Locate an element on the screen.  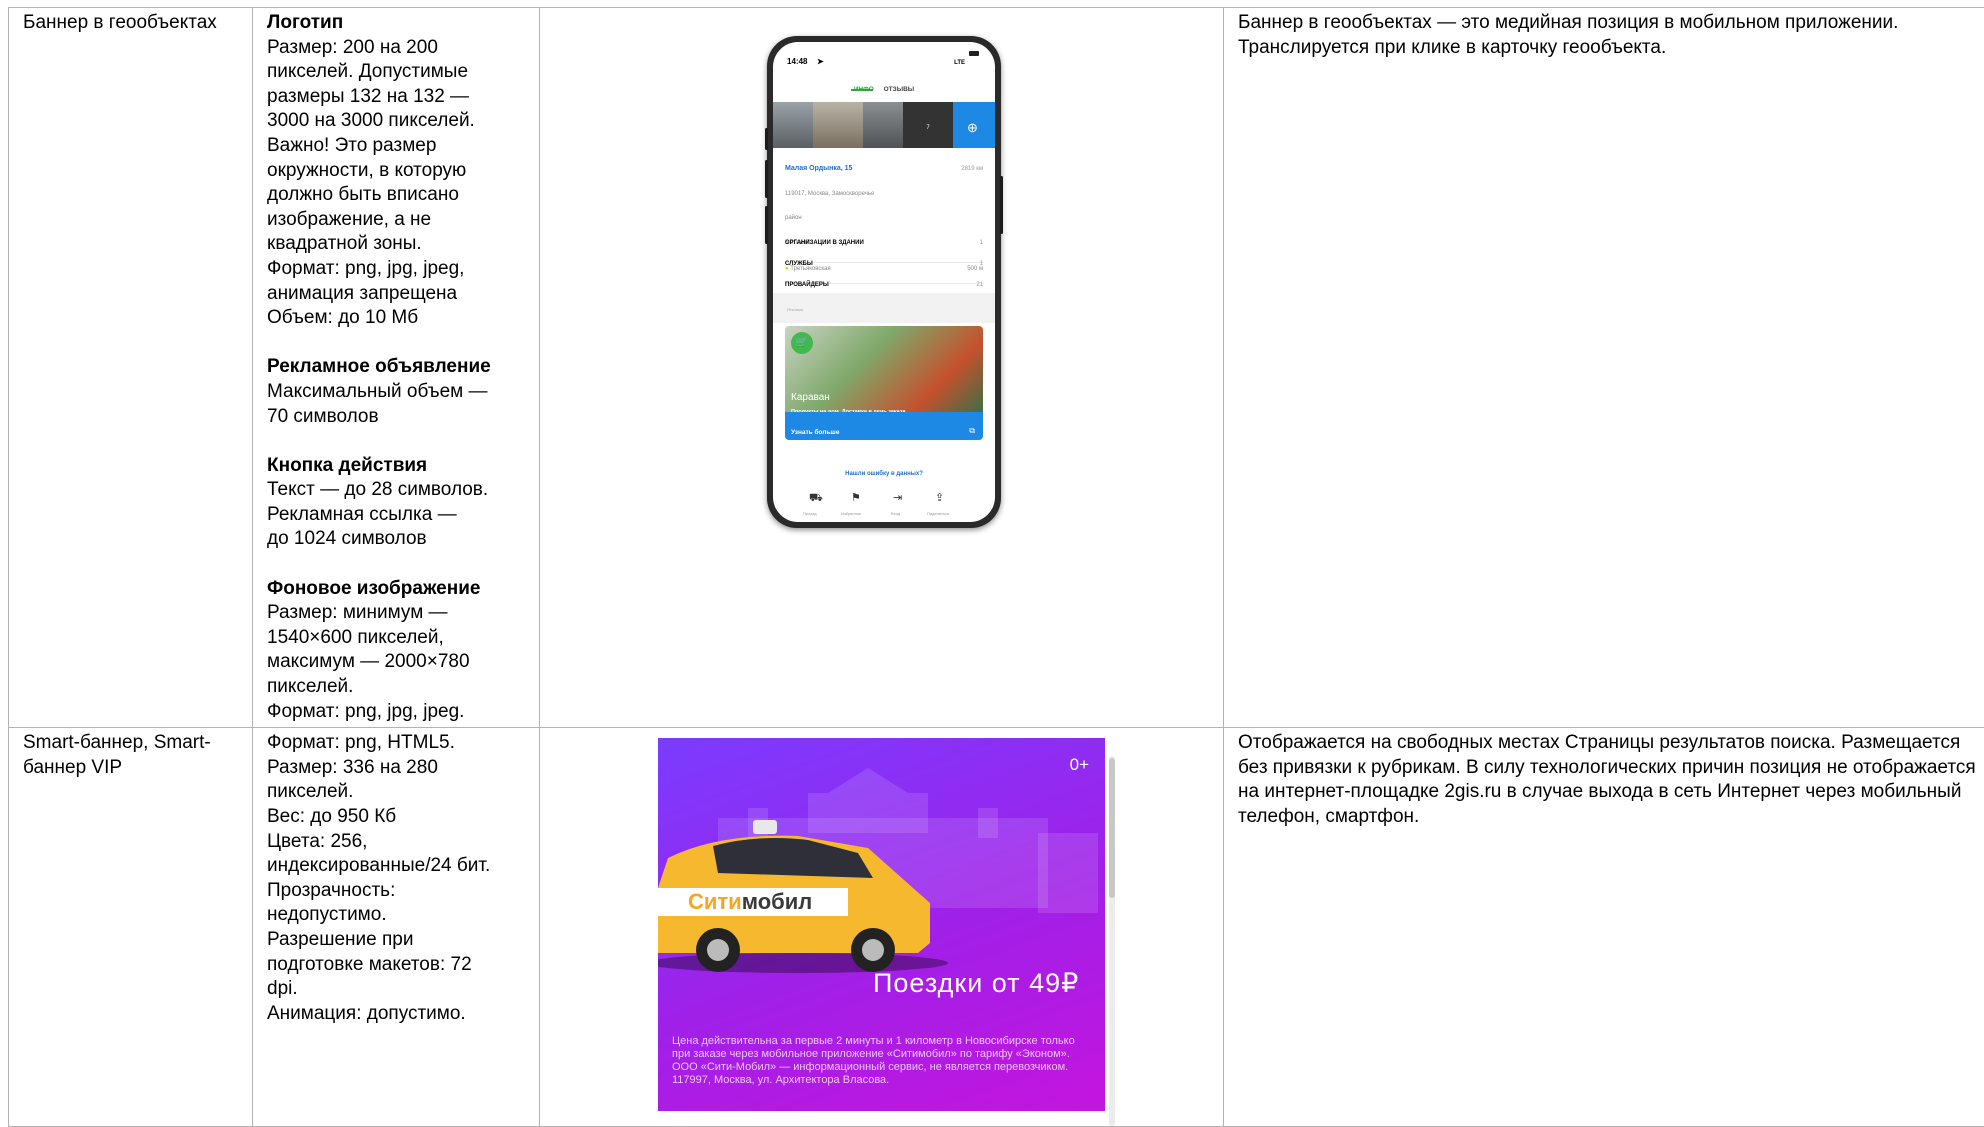
spec-line: анимация запрещена is located at coordinates (396, 294).